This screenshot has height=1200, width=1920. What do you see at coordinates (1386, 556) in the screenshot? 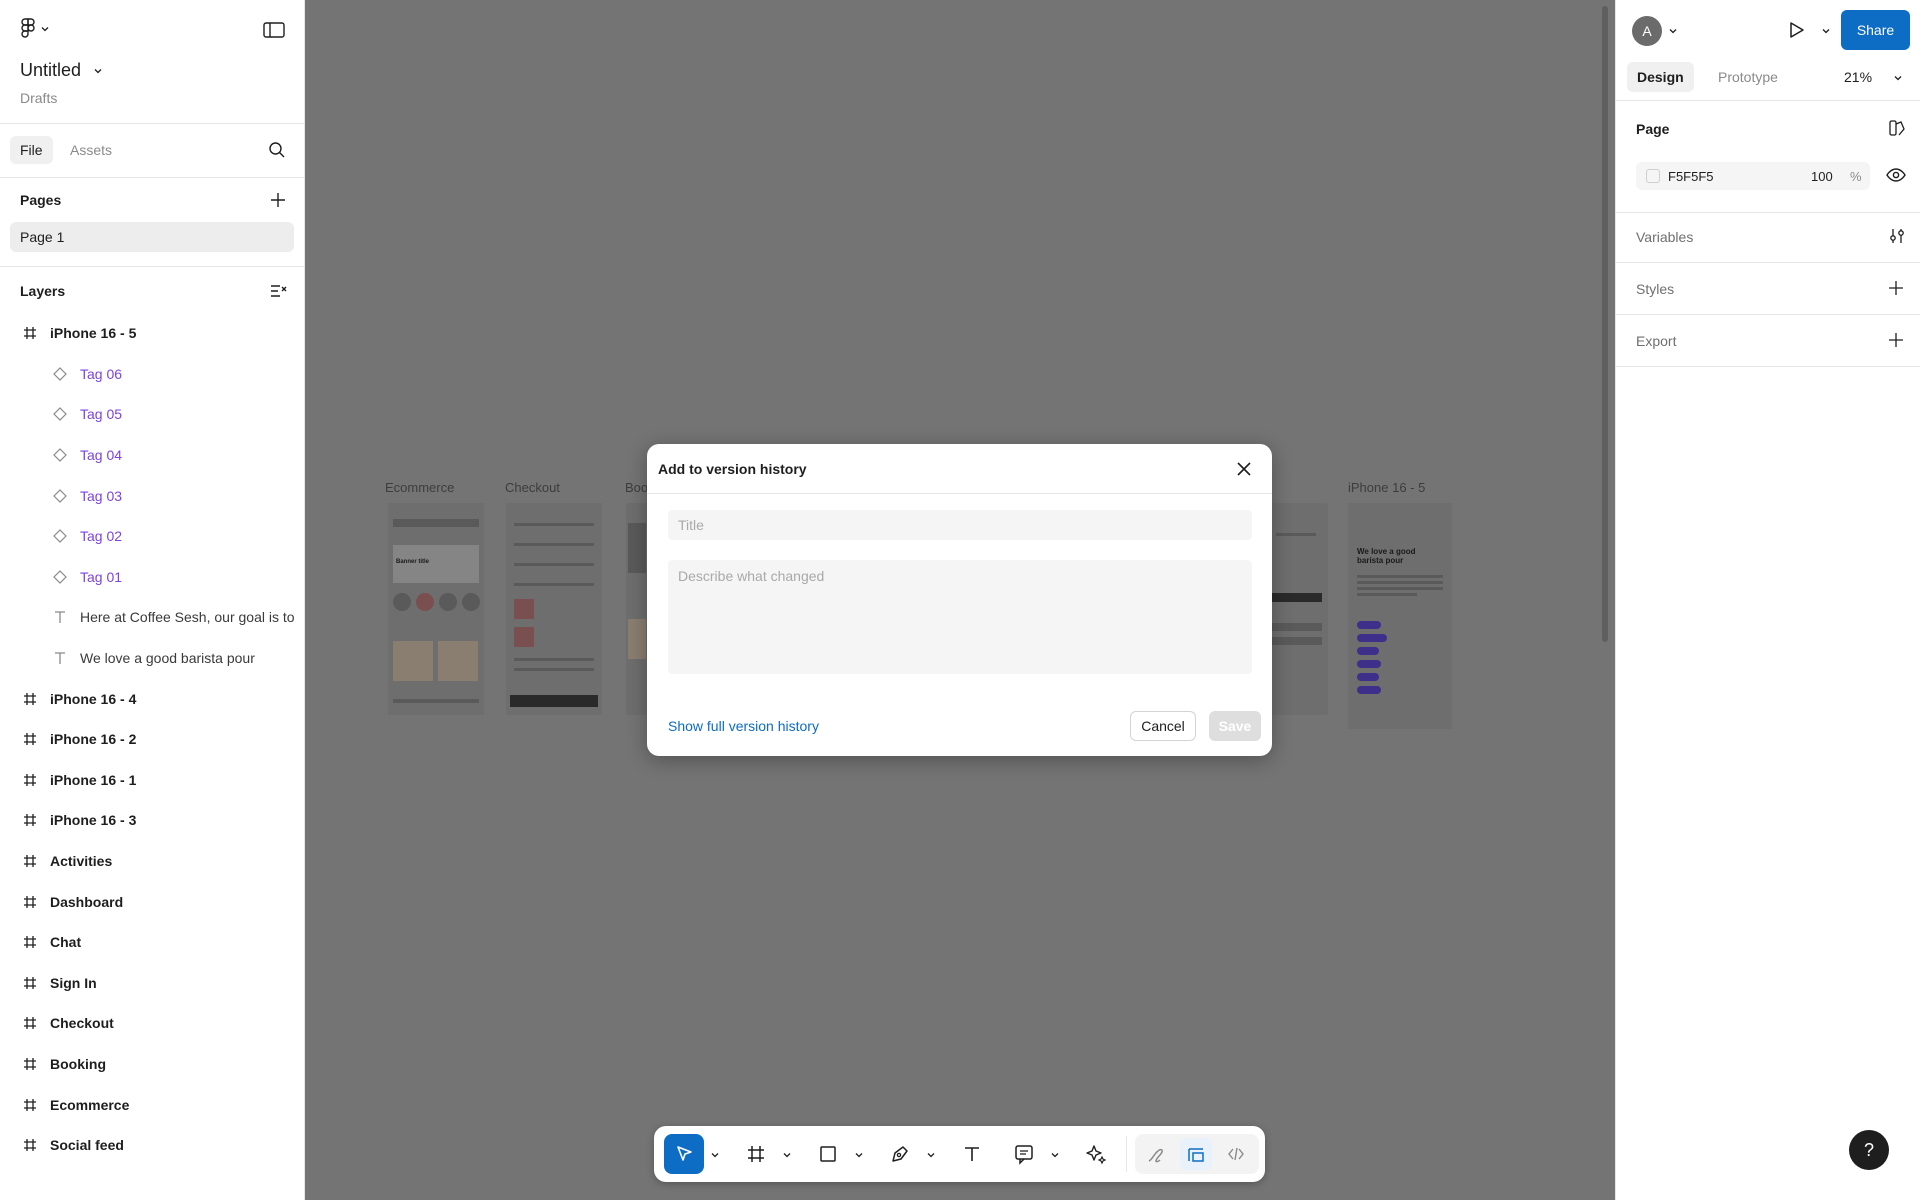
I see `thumb-barista-text: We love a good barista pour` at bounding box center [1386, 556].